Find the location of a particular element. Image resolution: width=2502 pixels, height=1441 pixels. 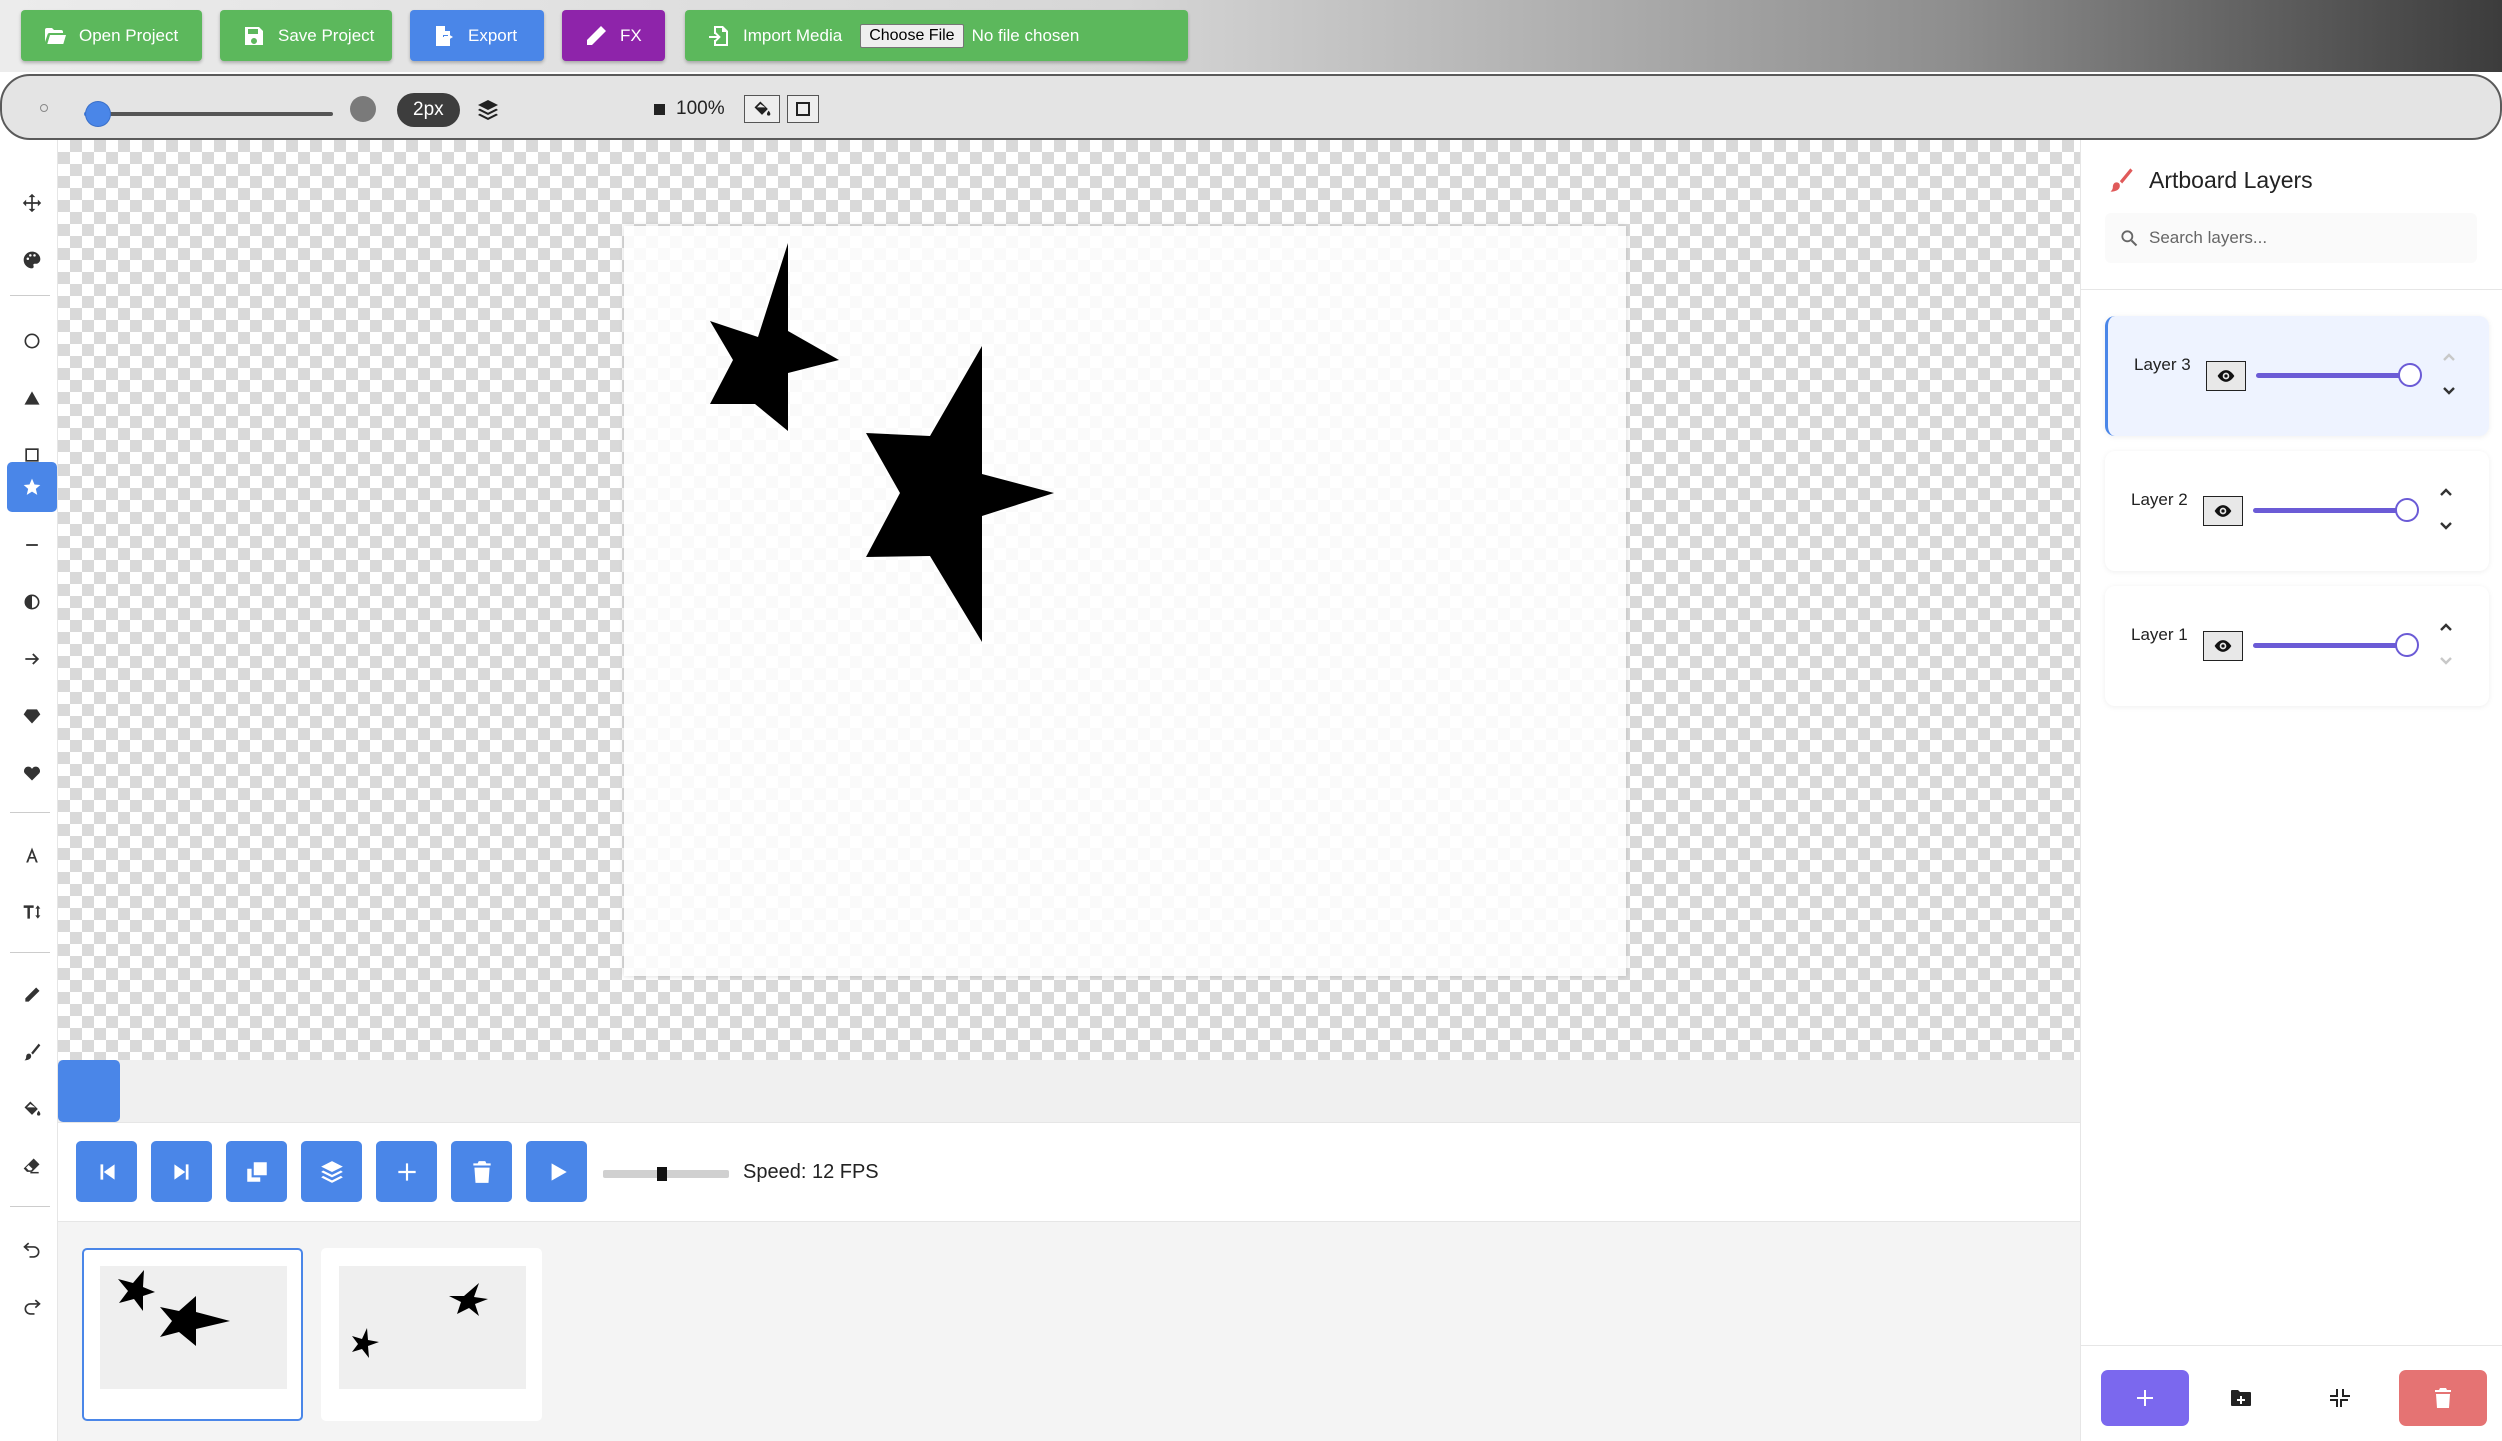

file-import-icon is located at coordinates (718, 35).